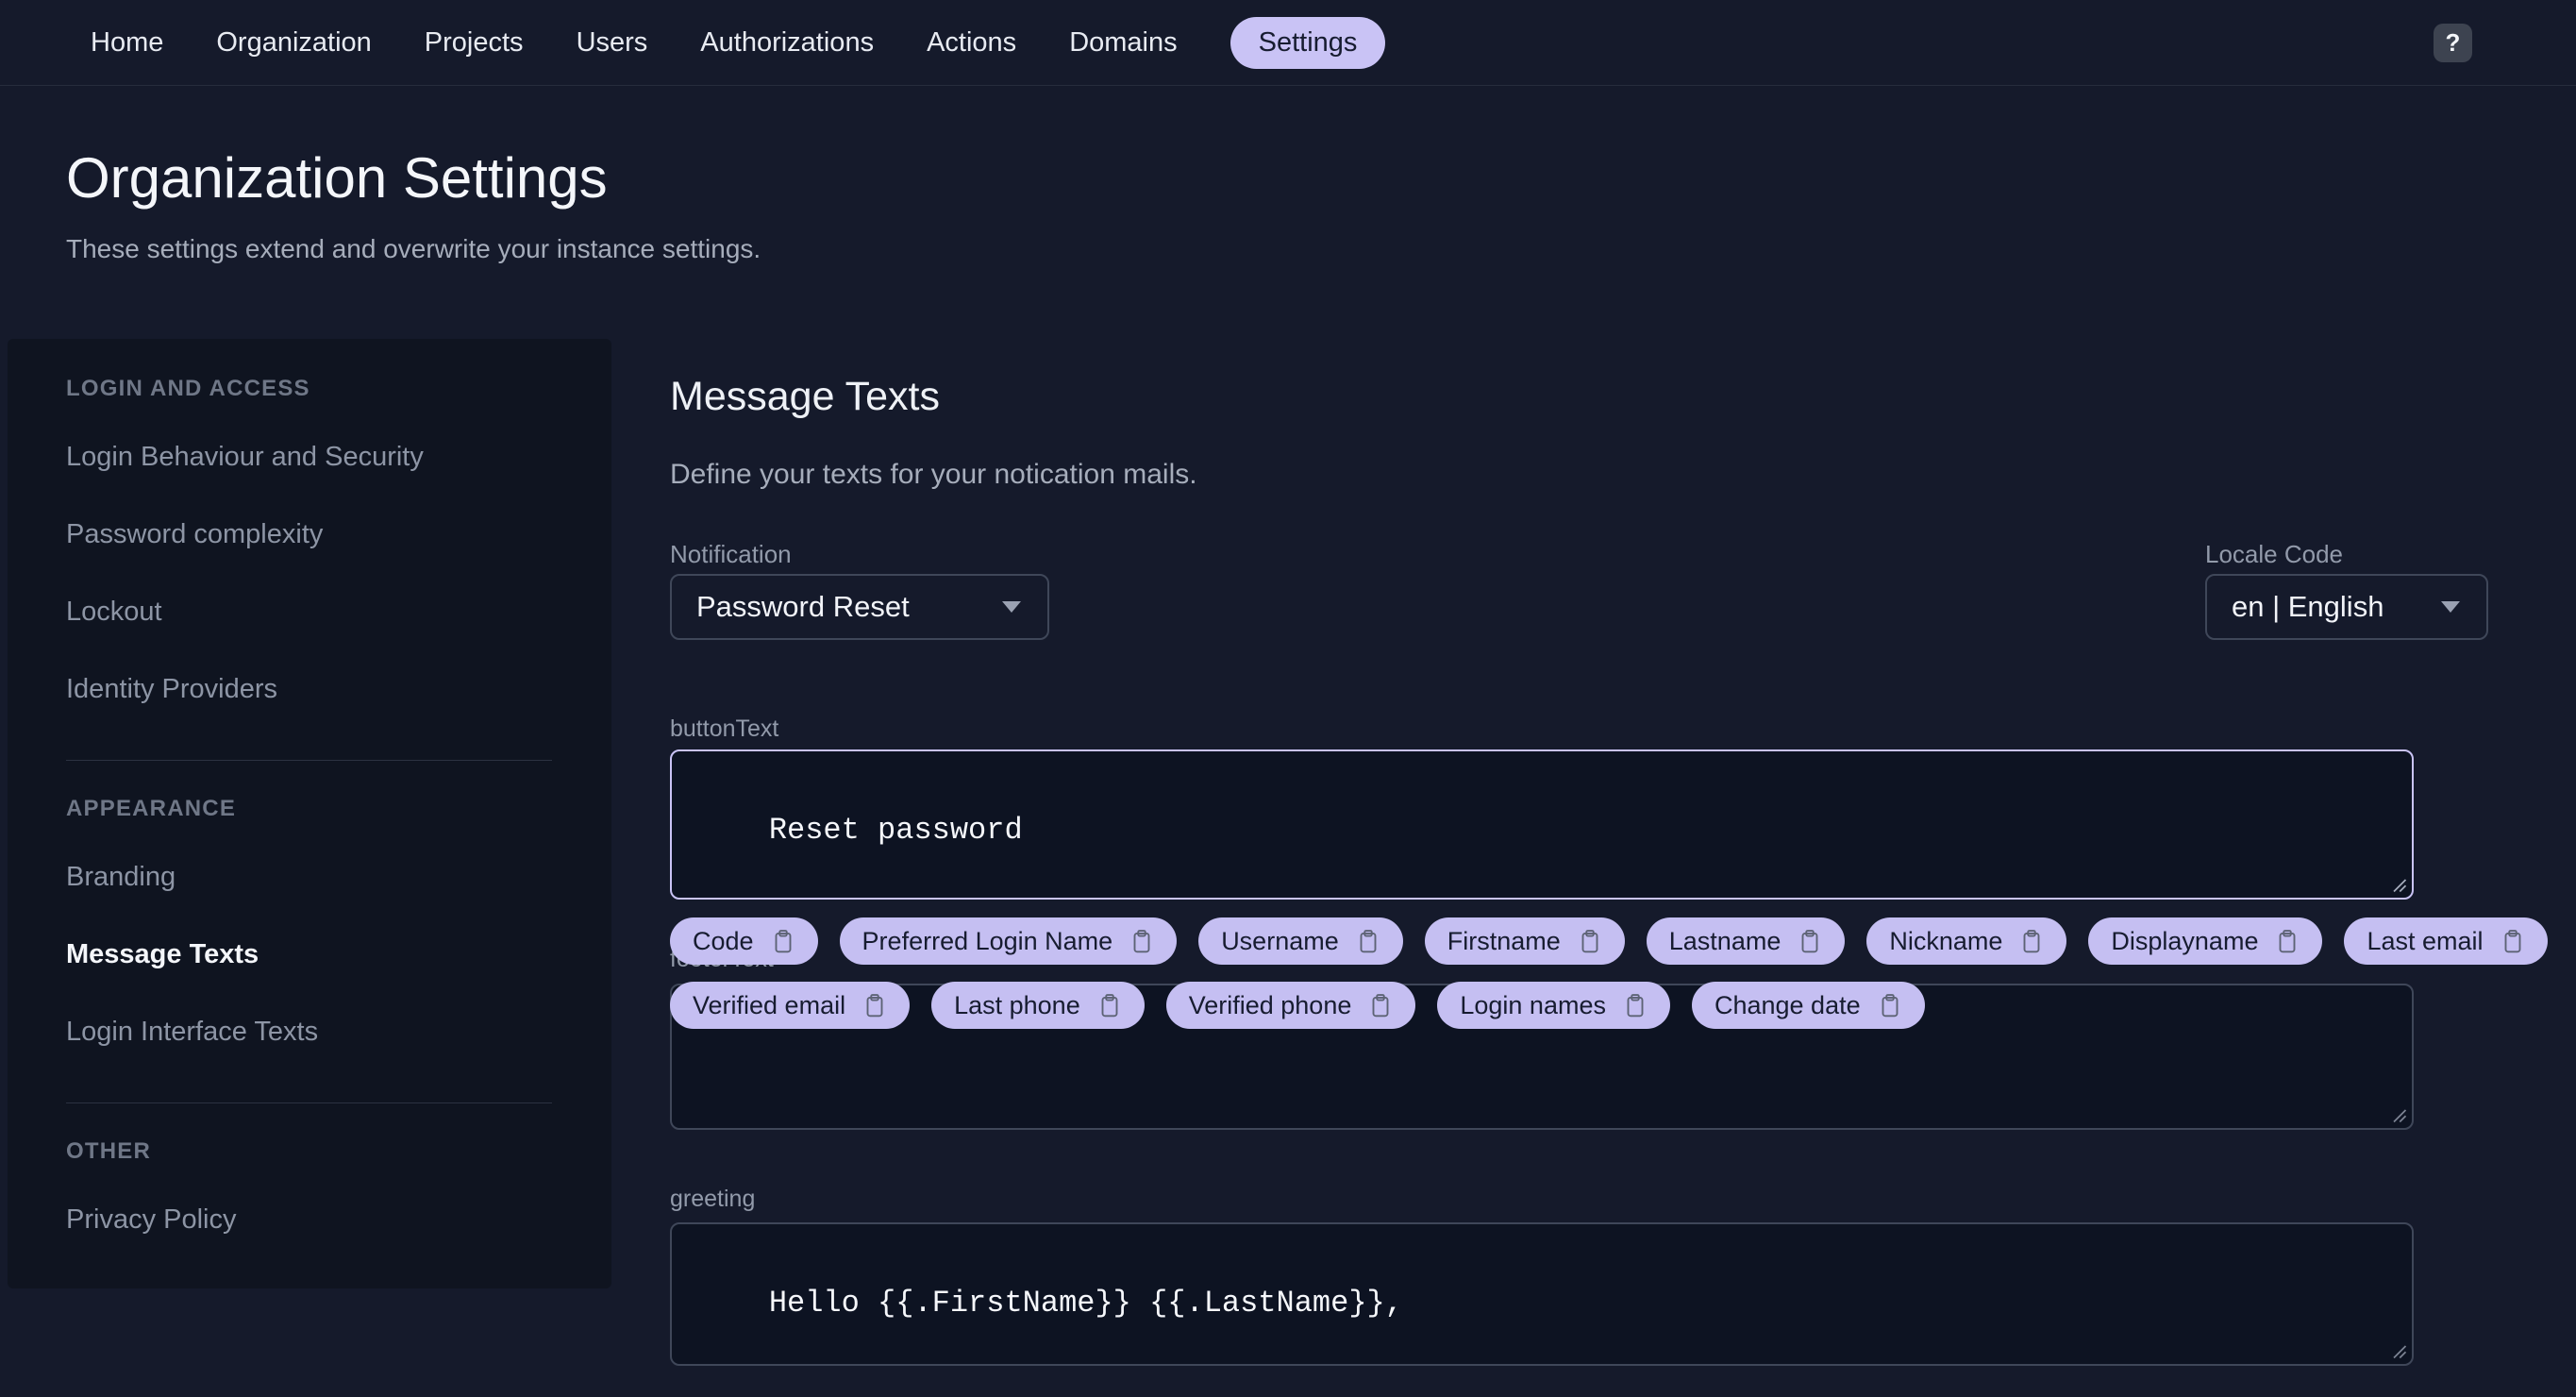 This screenshot has width=2576, height=1397. What do you see at coordinates (2274, 554) in the screenshot?
I see `locale-code-label: Locale Code` at bounding box center [2274, 554].